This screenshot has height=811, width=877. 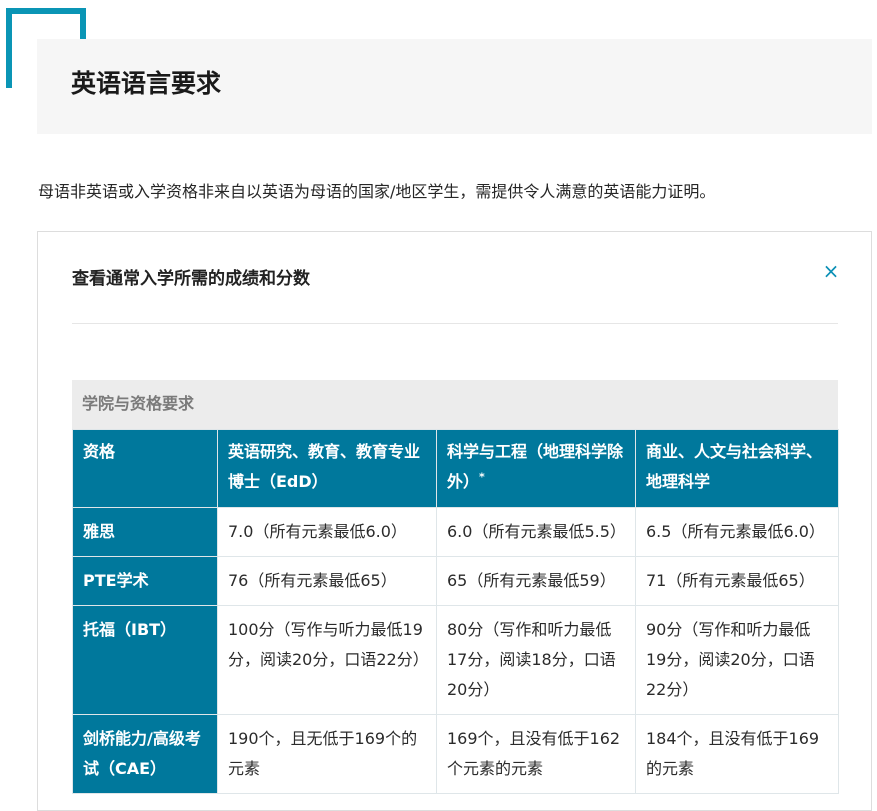 What do you see at coordinates (536, 532) in the screenshot?
I see `table-cell: 6.0（所有元素最低5.5）` at bounding box center [536, 532].